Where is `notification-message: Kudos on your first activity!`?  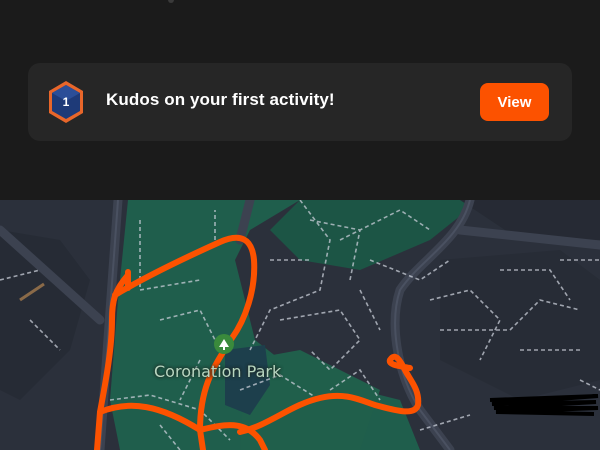 notification-message: Kudos on your first activity! is located at coordinates (220, 99).